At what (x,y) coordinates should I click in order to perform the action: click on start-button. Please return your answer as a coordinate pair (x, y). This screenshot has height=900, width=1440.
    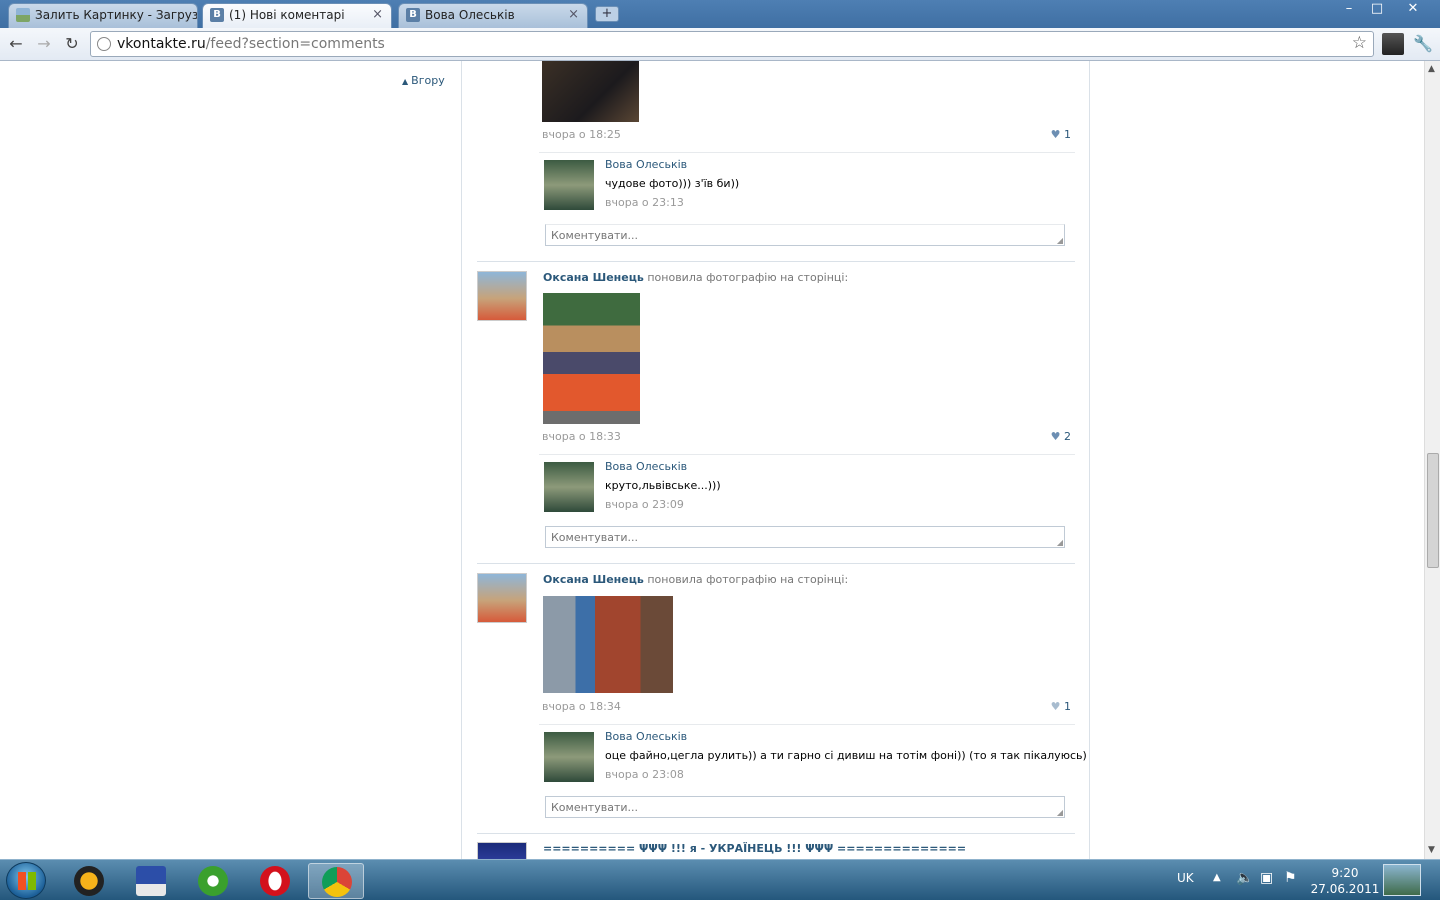
    Looking at the image, I should click on (26, 880).